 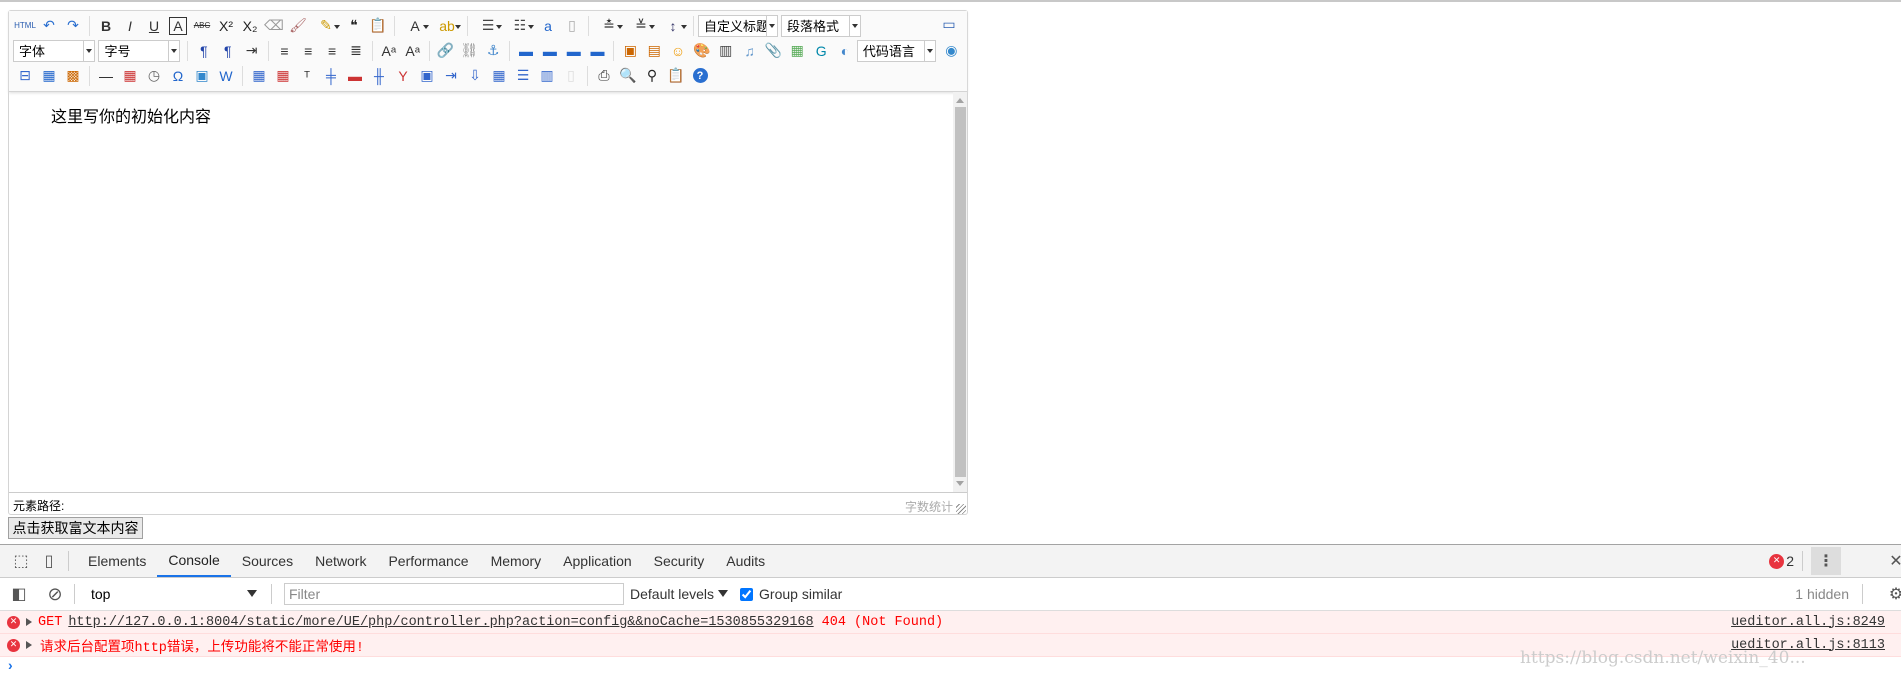 What do you see at coordinates (355, 76) in the screenshot?
I see `deleterow-icon: ▬` at bounding box center [355, 76].